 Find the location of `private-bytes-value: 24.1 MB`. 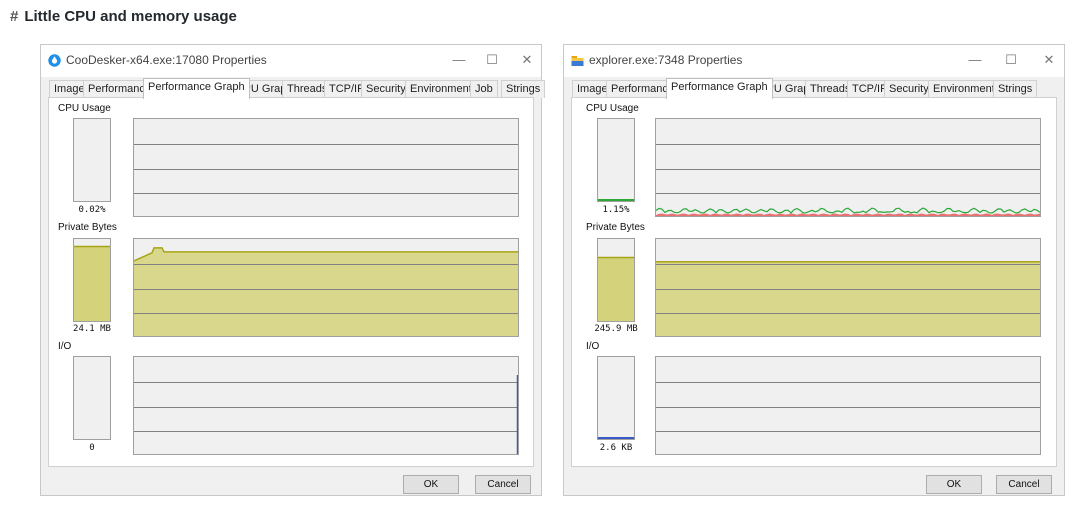

private-bytes-value: 24.1 MB is located at coordinates (92, 329).